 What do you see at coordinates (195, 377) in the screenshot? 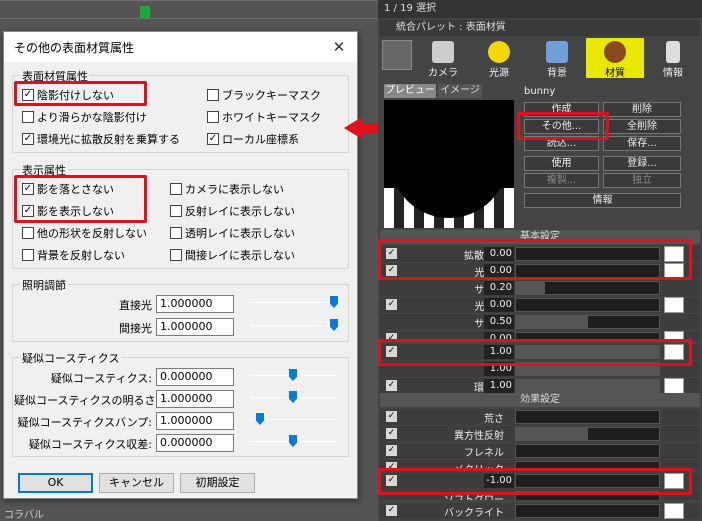
I see `caustics-input: 0.000000` at bounding box center [195, 377].